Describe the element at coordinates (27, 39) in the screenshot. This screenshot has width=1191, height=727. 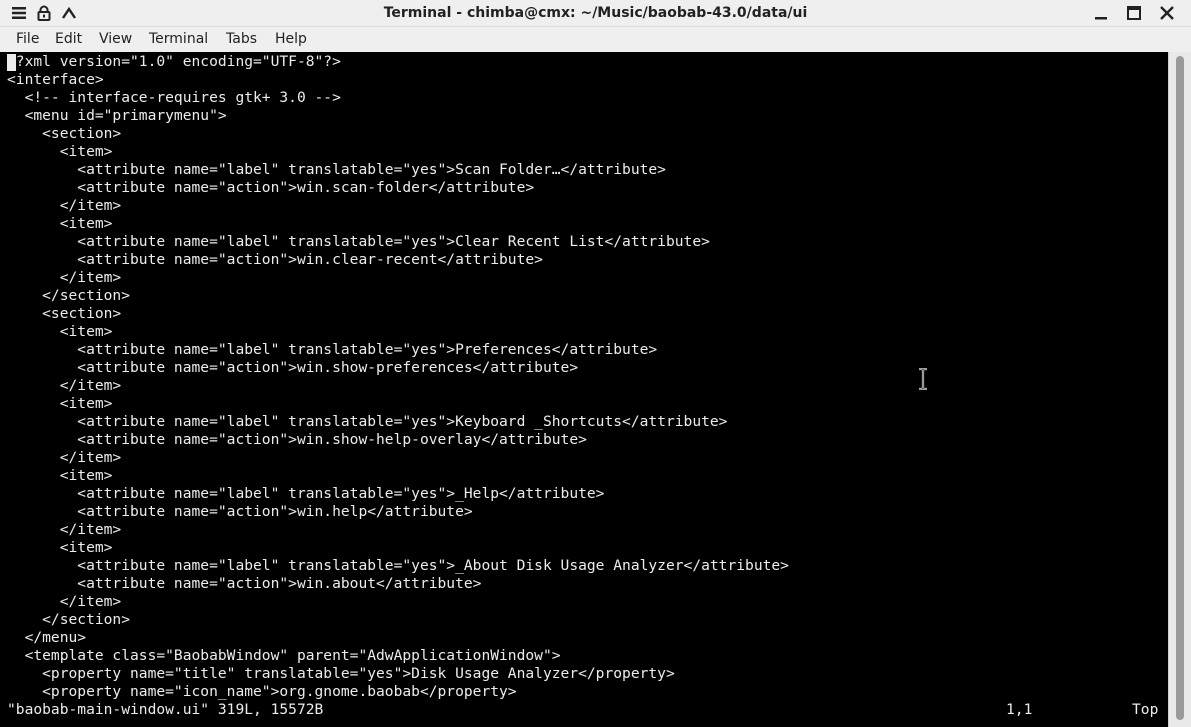
I see `menu-file: File` at that location.